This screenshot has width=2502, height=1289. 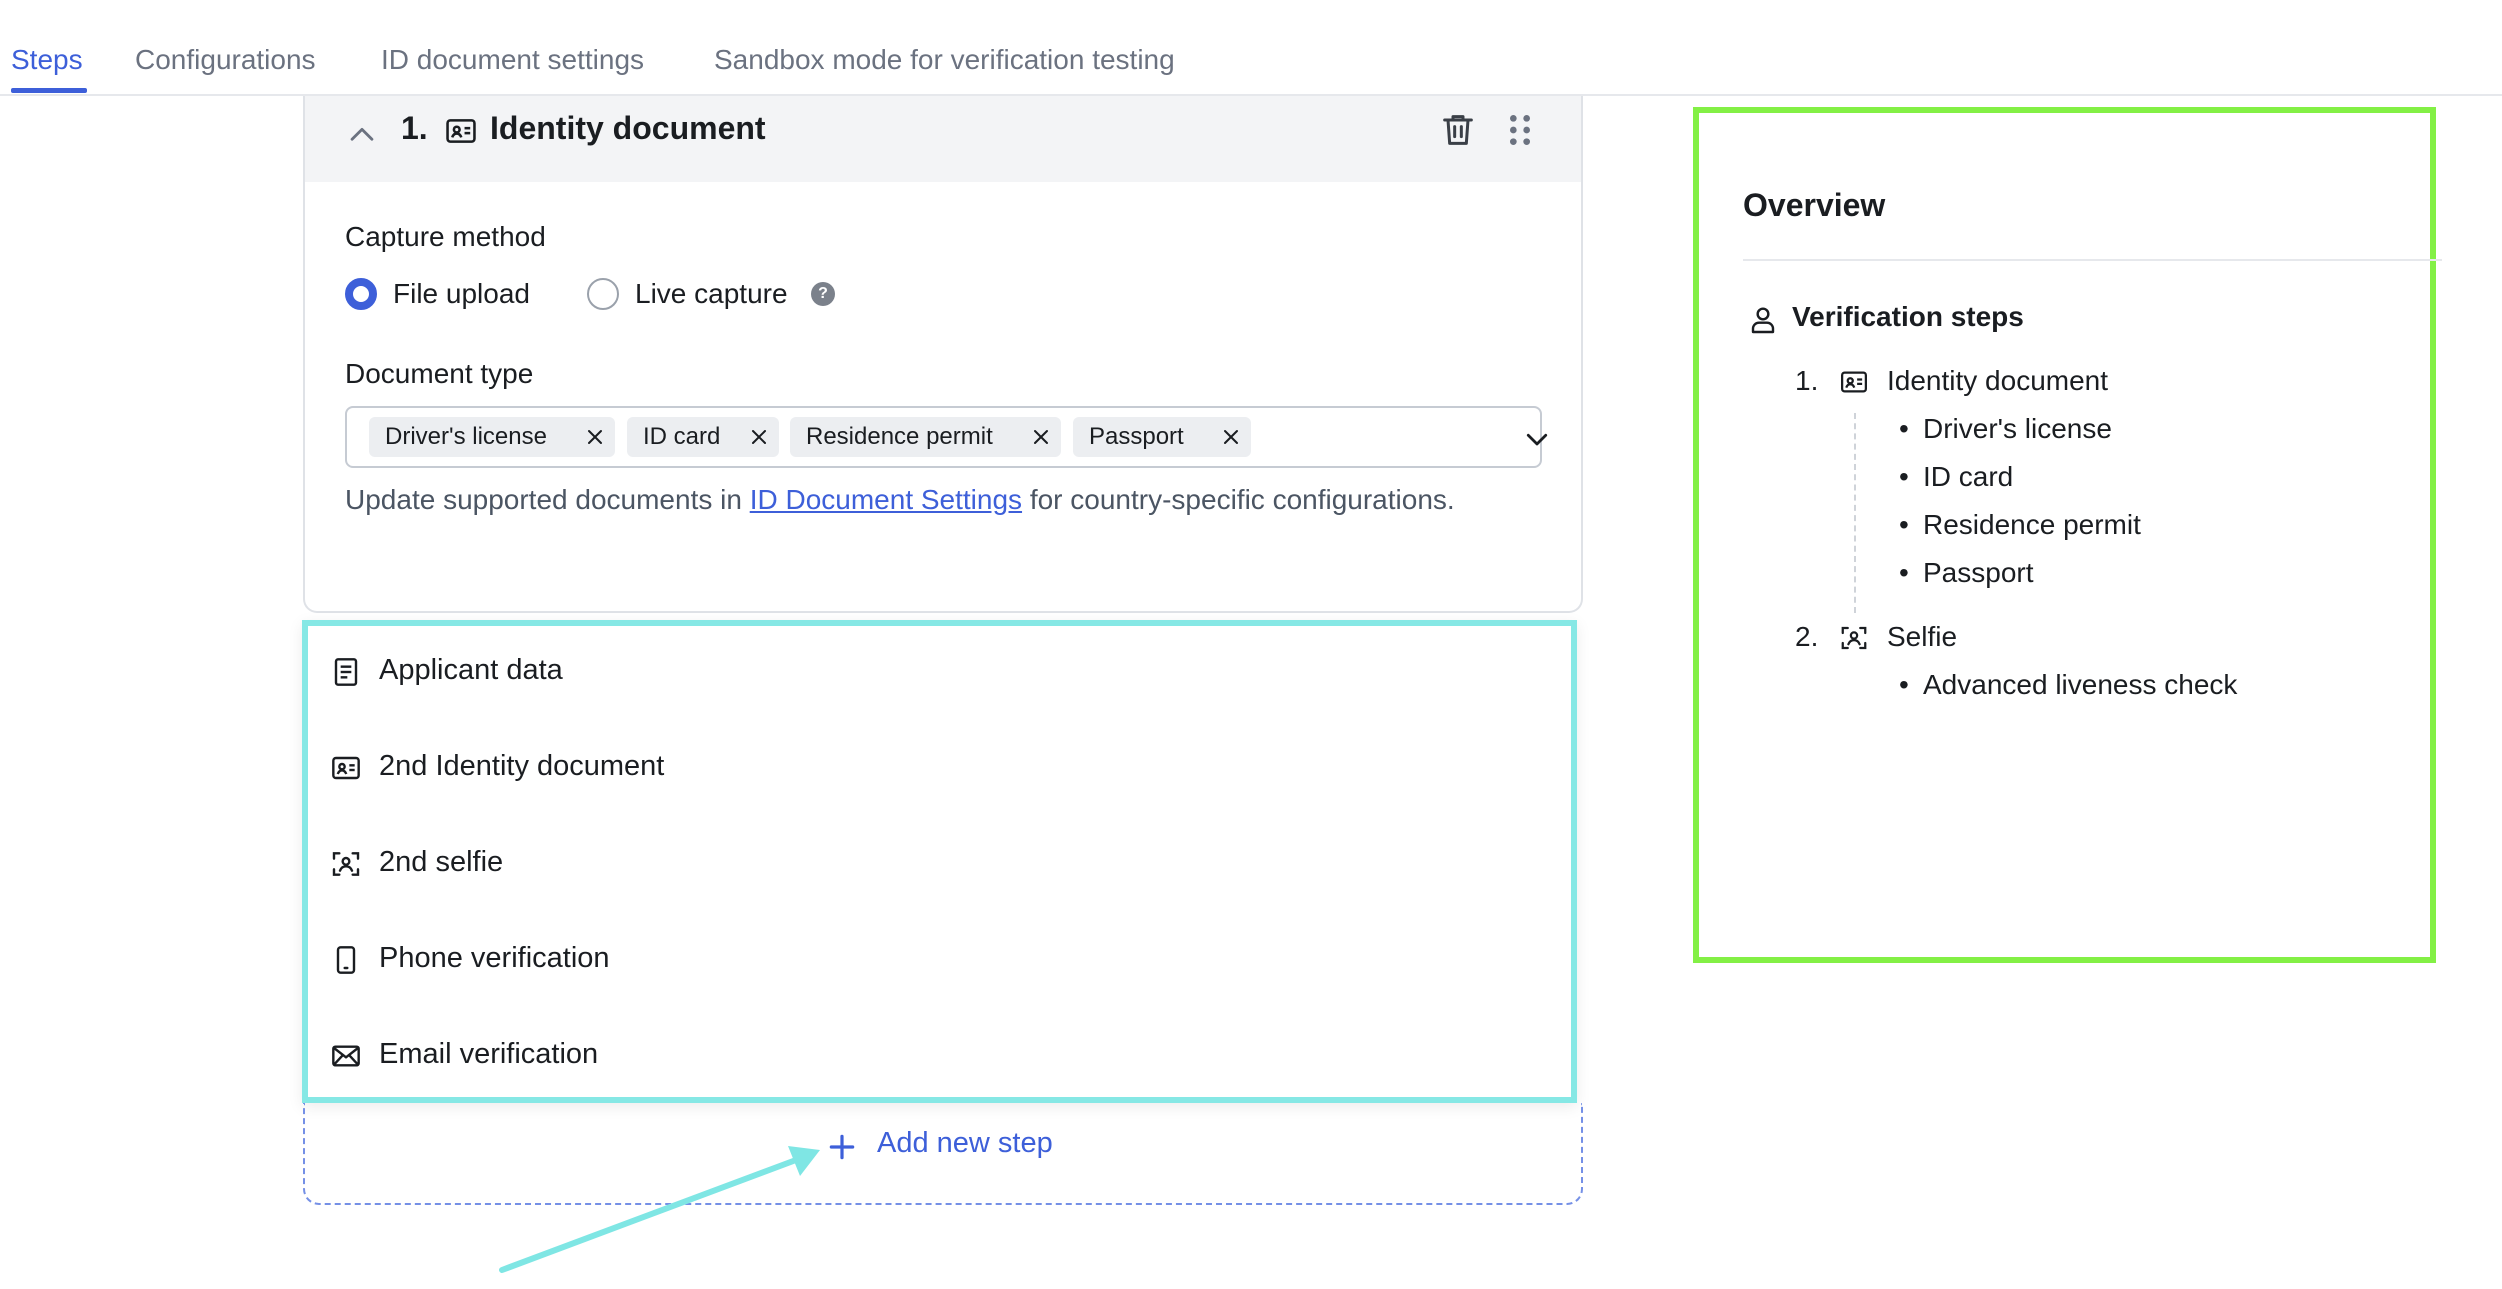 I want to click on document-icon, so click(x=346, y=672).